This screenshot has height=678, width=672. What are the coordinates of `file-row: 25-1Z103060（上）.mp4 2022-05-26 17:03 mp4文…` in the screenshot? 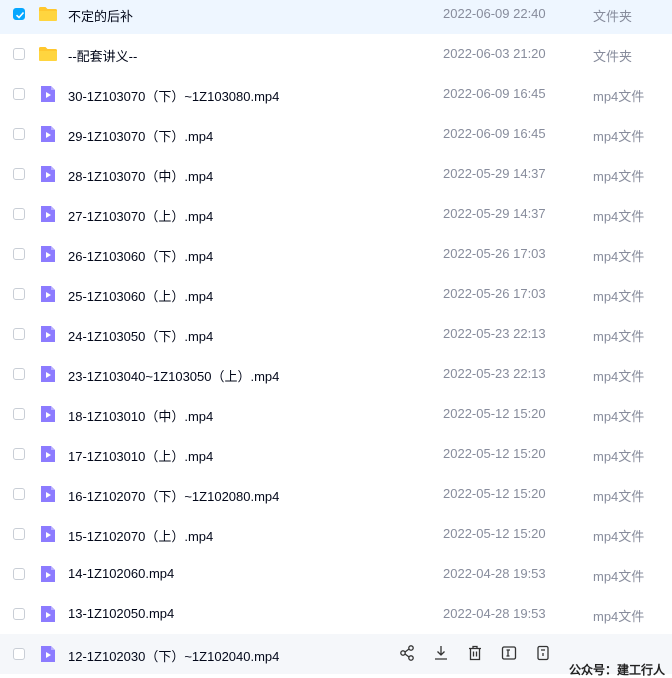 It's located at (336, 294).